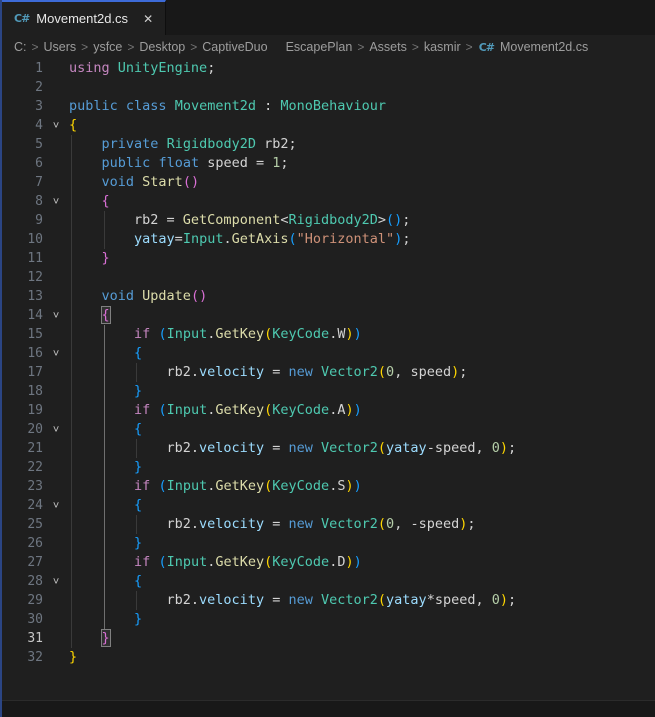 The width and height of the screenshot is (655, 717). I want to click on line-number: 13, so click(21, 296).